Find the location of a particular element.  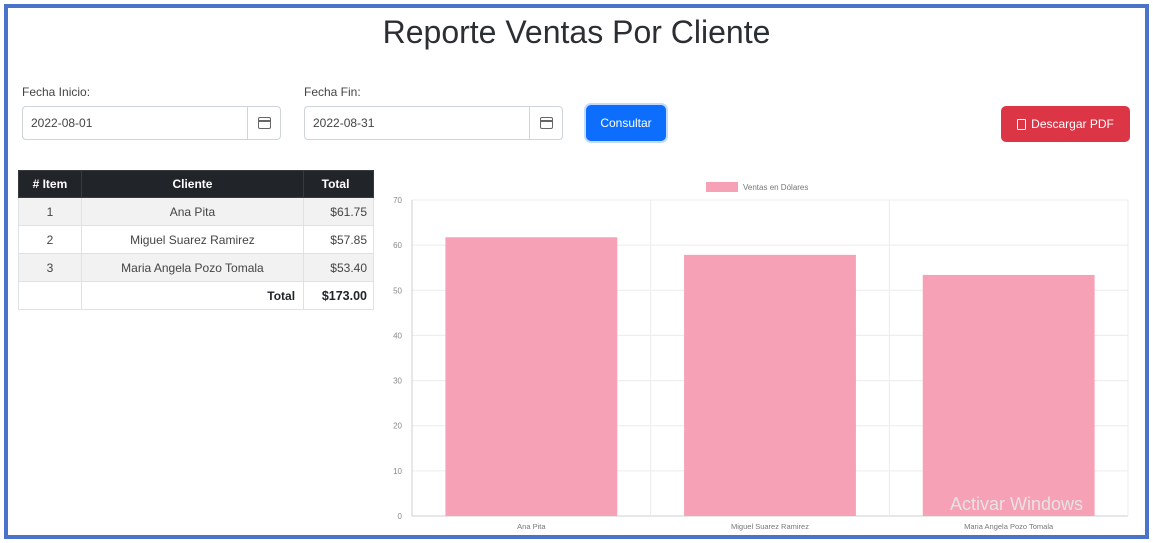

start-date-input is located at coordinates (134, 123).